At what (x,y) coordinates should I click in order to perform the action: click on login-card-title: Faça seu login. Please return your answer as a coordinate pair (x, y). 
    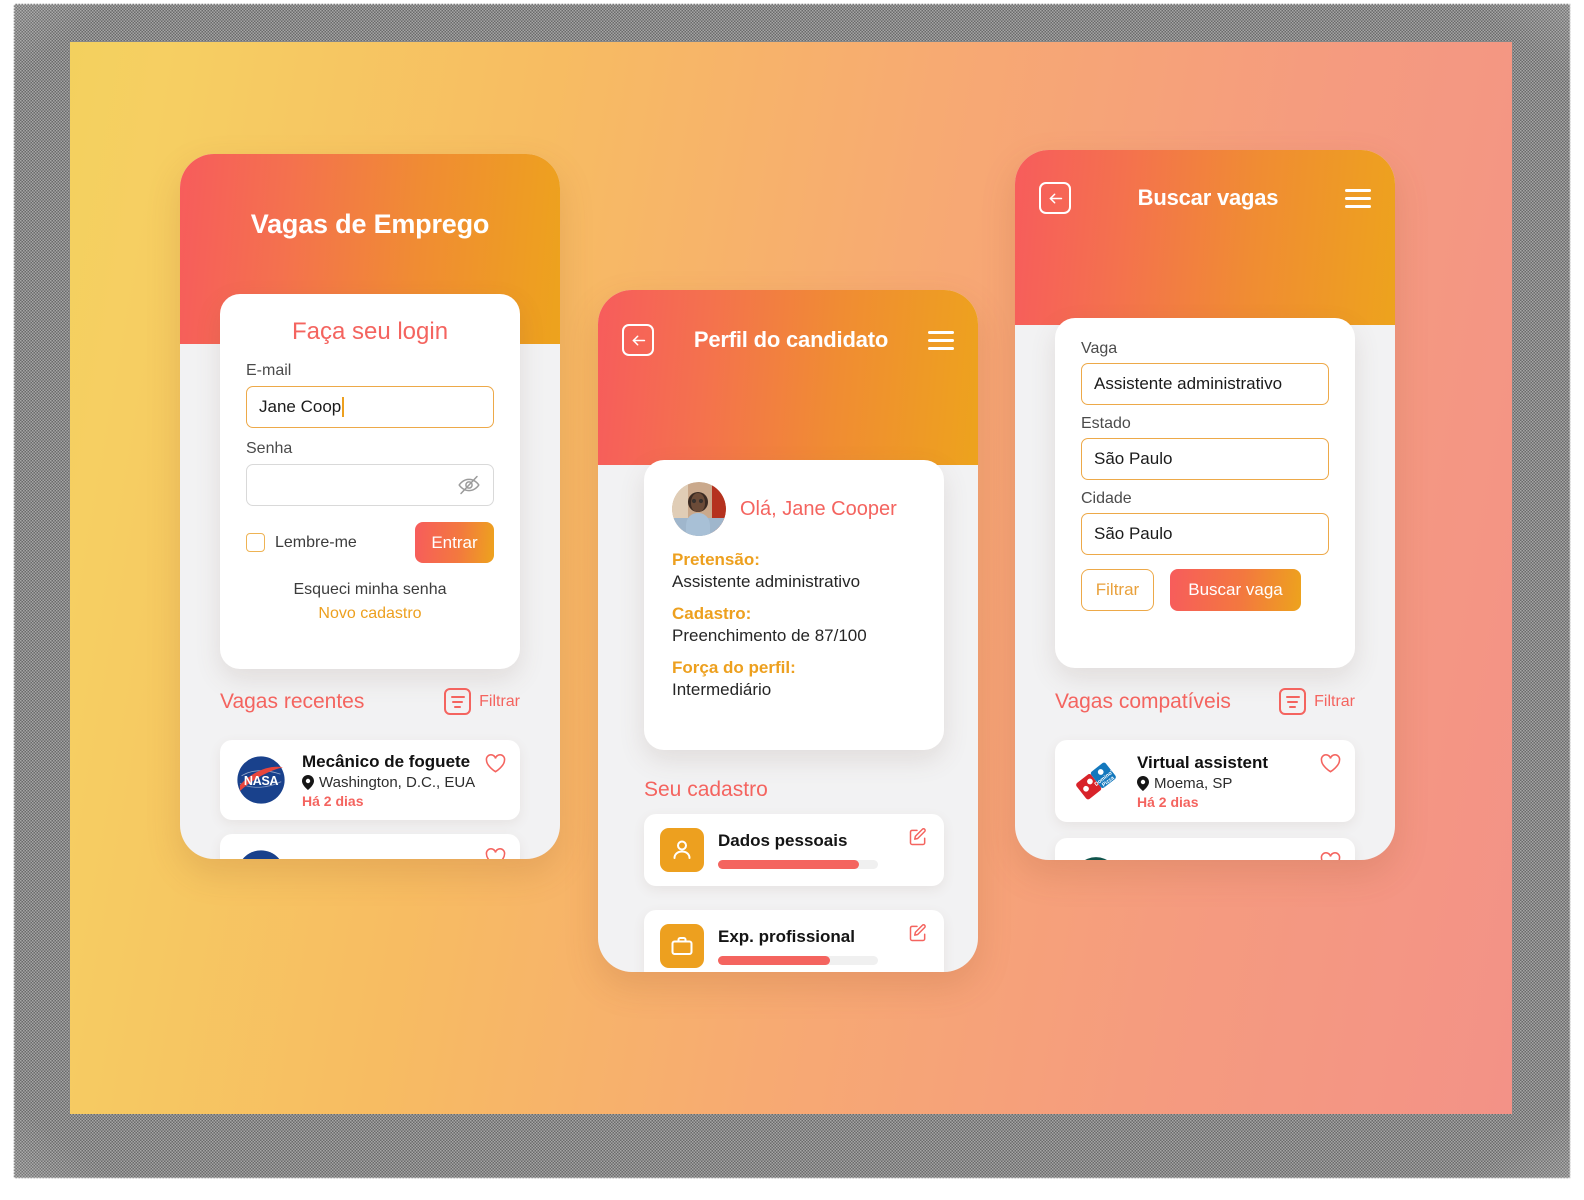
    Looking at the image, I should click on (370, 331).